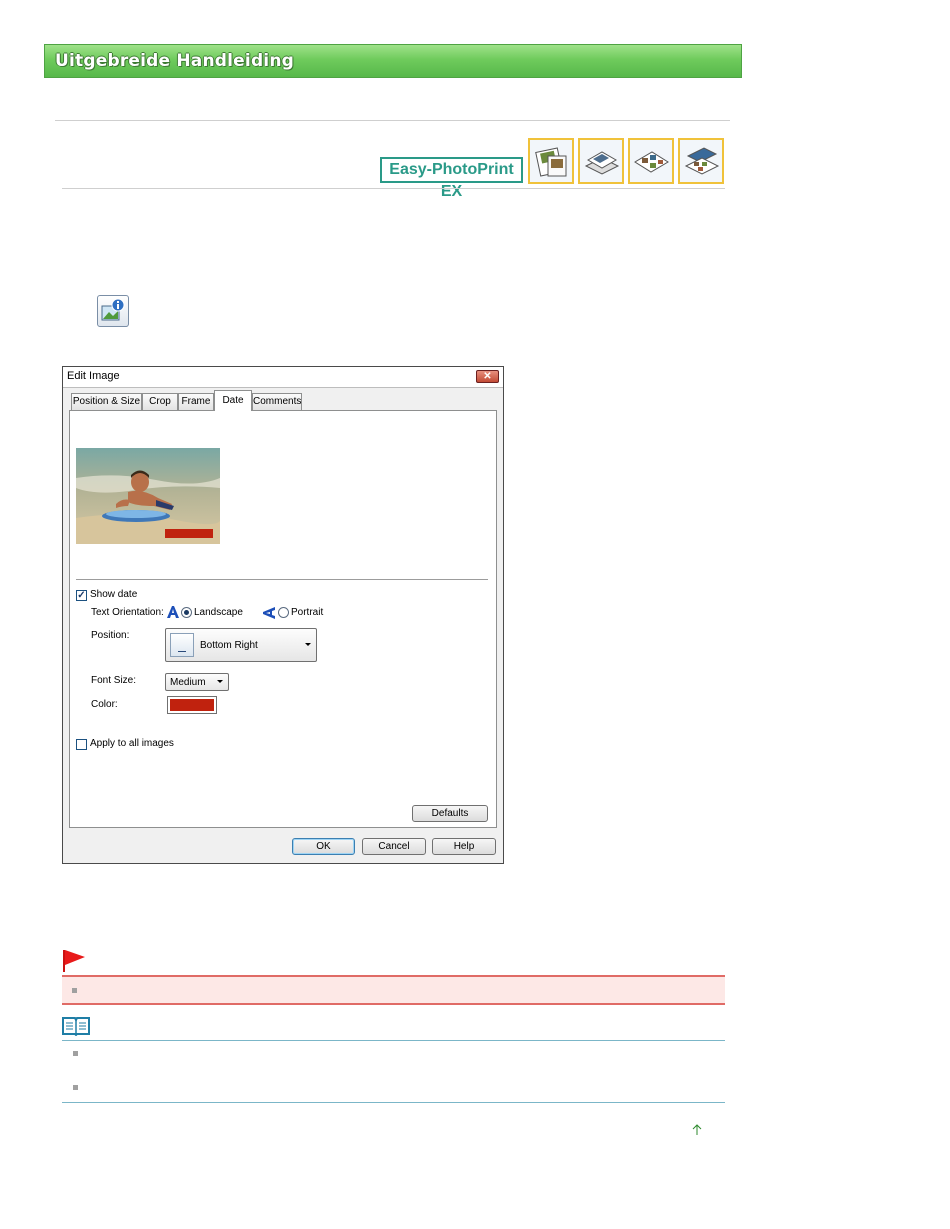  I want to click on date-stamp-preview, so click(189, 533).